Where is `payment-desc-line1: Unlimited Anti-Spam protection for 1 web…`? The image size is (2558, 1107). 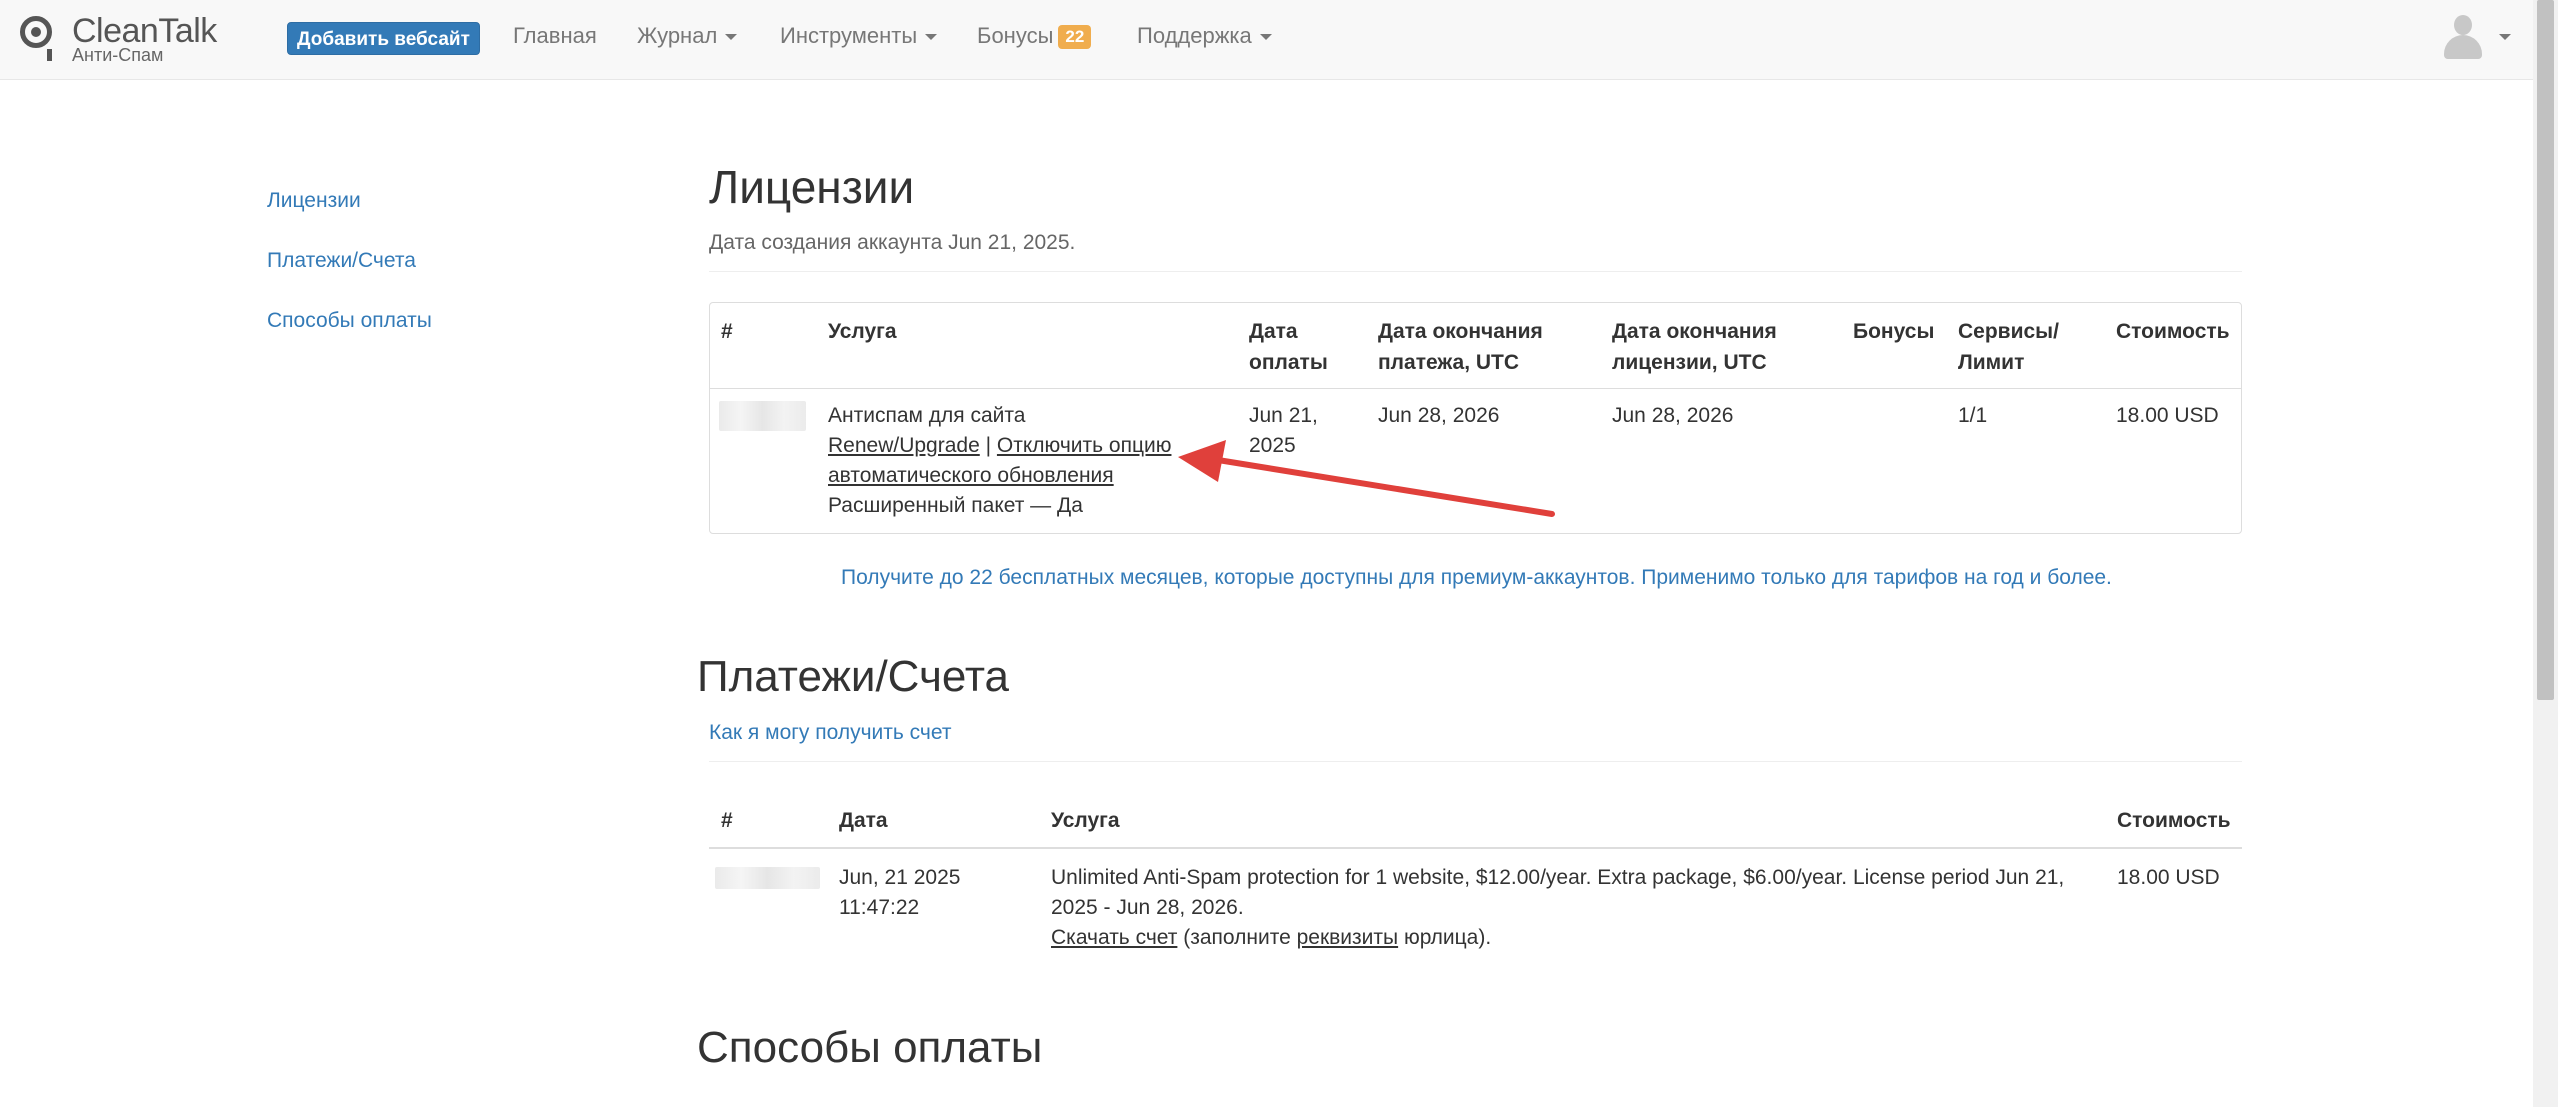 payment-desc-line1: Unlimited Anti-Spam protection for 1 web… is located at coordinates (1558, 877).